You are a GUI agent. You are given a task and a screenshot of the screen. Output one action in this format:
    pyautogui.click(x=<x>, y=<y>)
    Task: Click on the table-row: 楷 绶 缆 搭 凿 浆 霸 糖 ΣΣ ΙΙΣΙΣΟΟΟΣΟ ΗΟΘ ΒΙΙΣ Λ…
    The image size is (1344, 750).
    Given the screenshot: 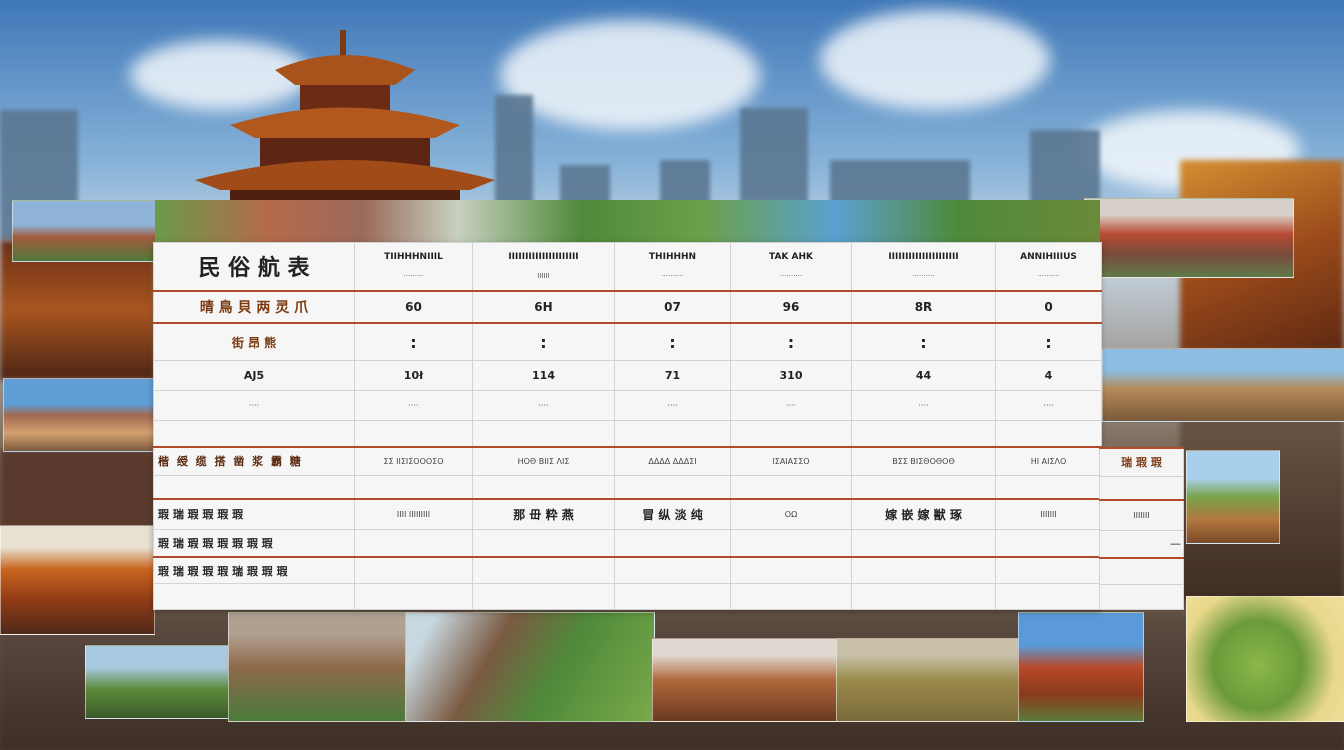 What is the action you would take?
    pyautogui.click(x=627, y=461)
    